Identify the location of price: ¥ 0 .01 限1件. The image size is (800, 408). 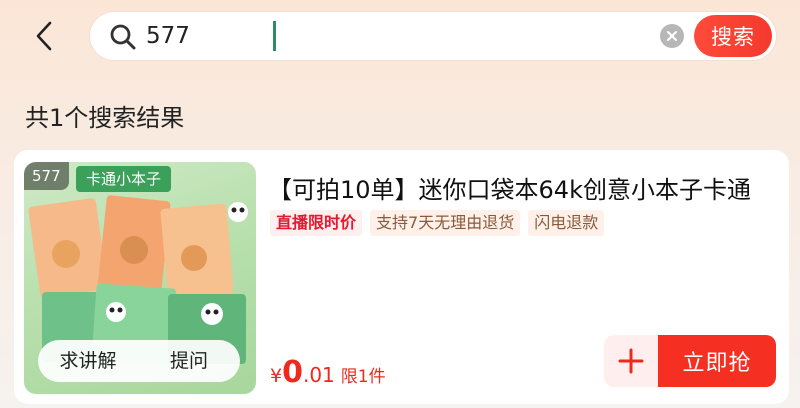
(328, 372).